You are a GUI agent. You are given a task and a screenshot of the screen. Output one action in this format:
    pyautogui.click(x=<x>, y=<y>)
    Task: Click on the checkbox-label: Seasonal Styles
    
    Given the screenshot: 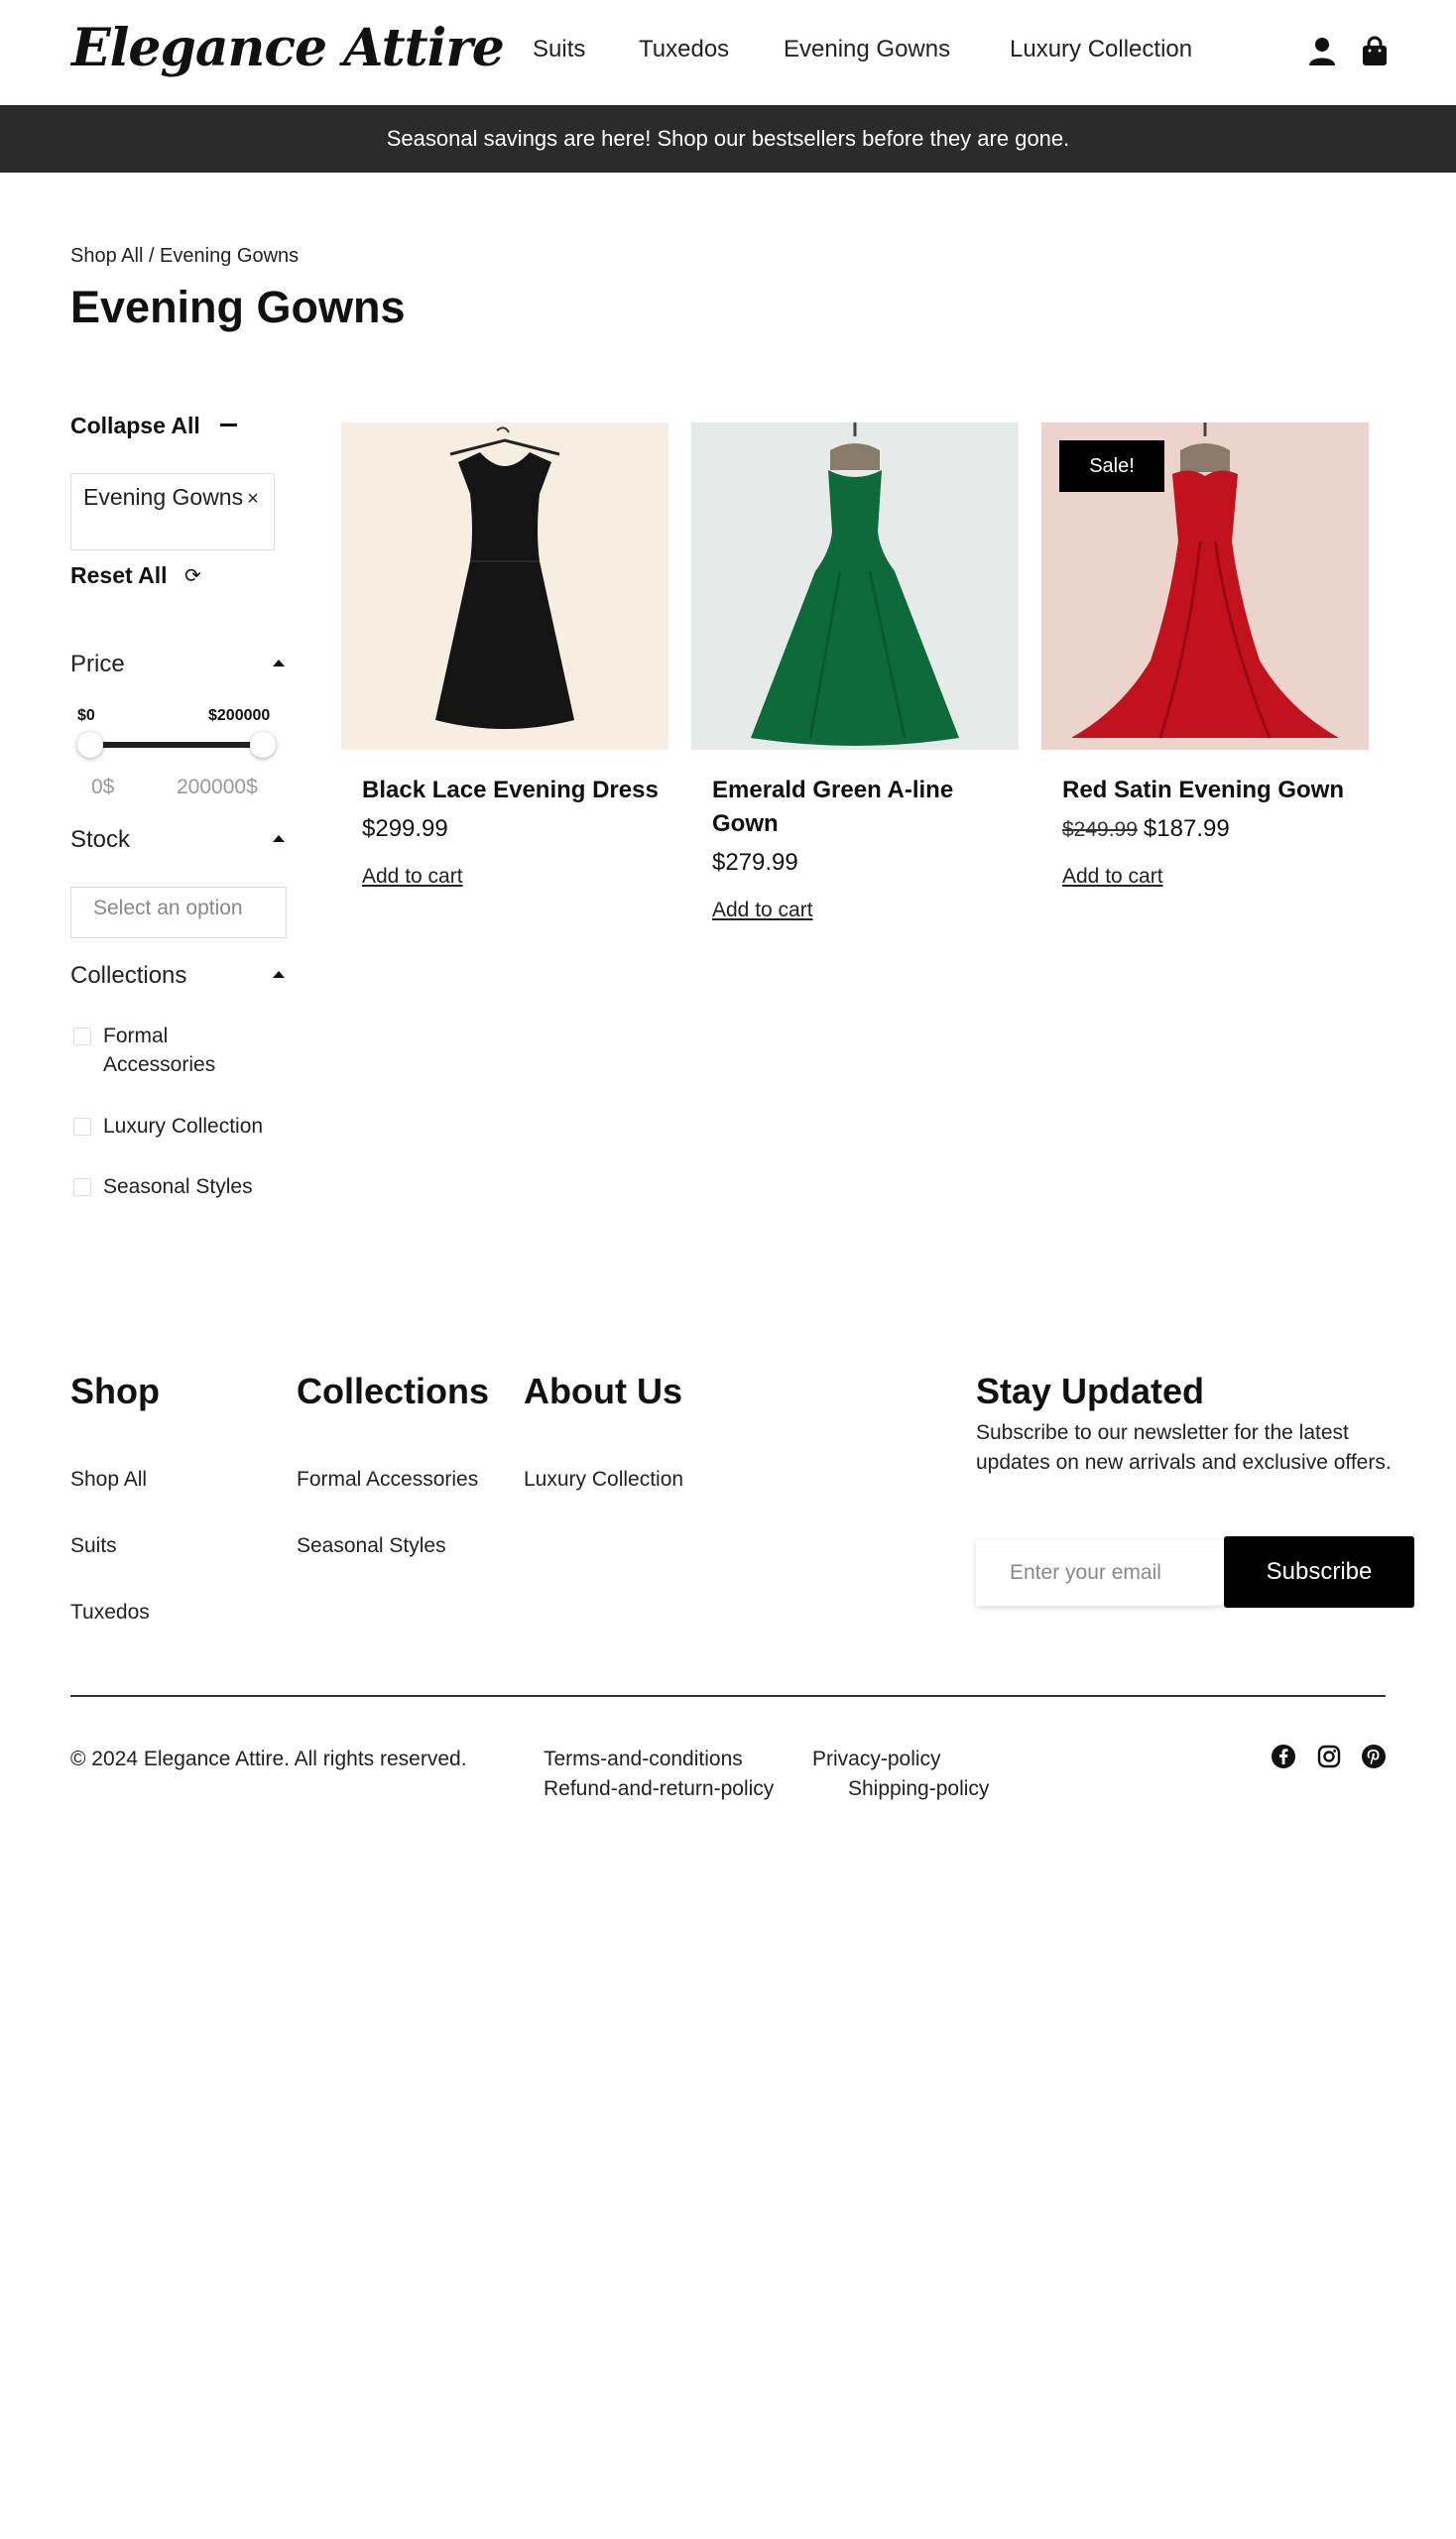 What is the action you would take?
    pyautogui.click(x=178, y=1187)
    